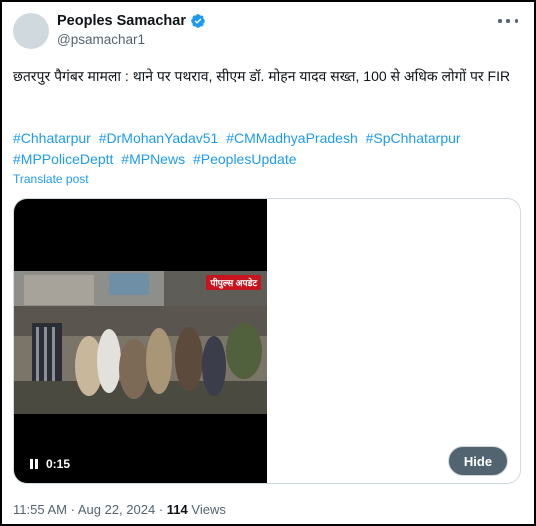  Describe the element at coordinates (413, 138) in the screenshot. I see `hashtag-link: #SpChhatarpur` at that location.